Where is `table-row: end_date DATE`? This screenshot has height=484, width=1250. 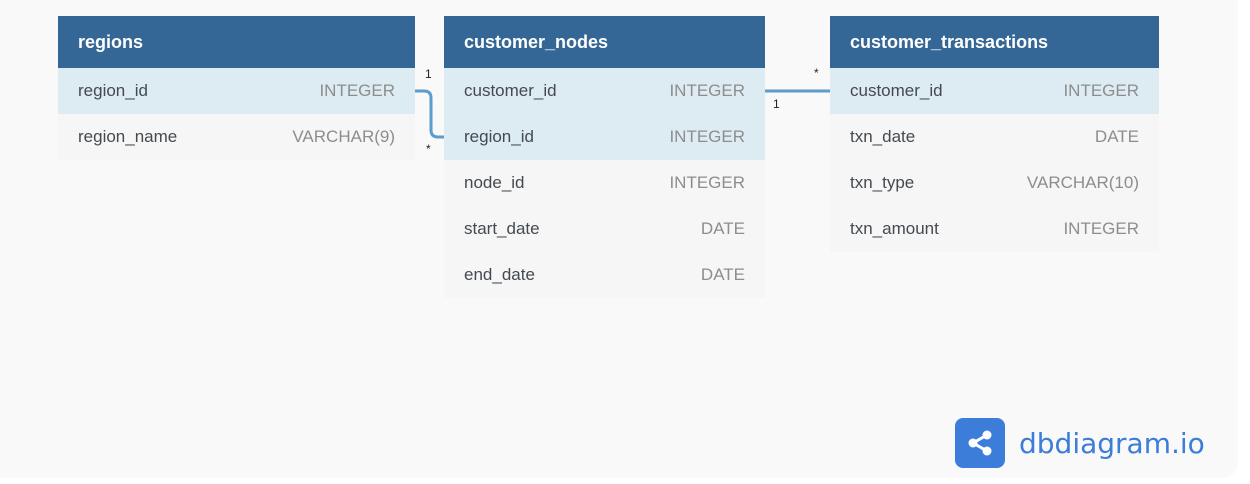 table-row: end_date DATE is located at coordinates (604, 275).